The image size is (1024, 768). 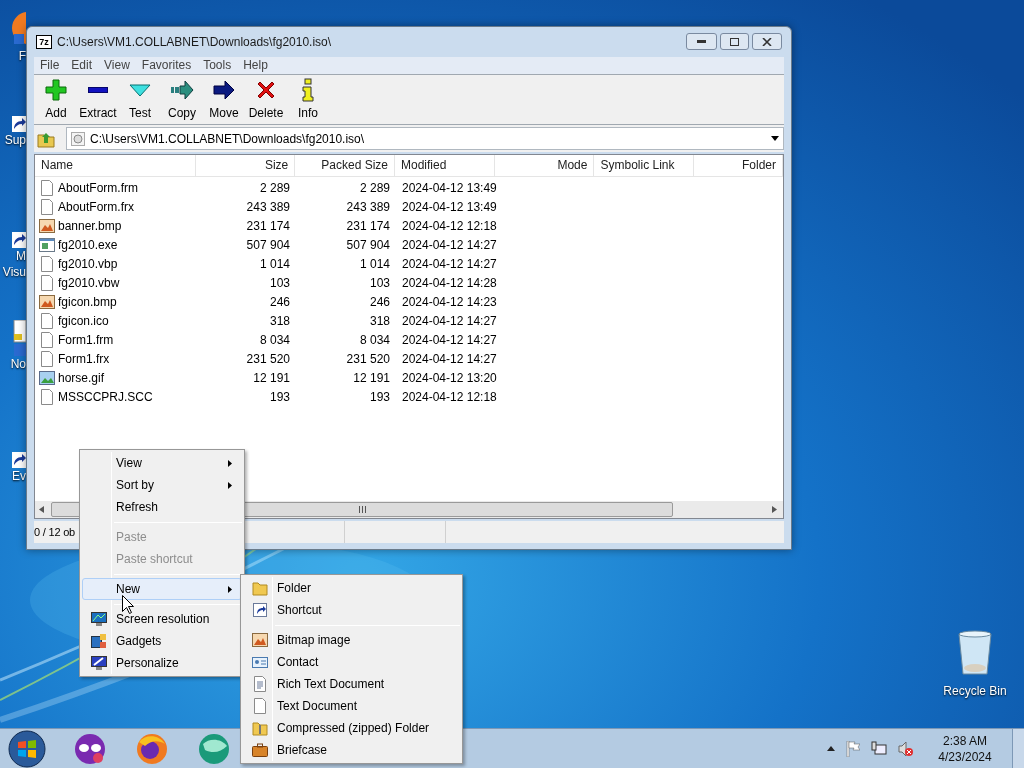 I want to click on file-name: fg2010.exe, so click(x=88, y=245).